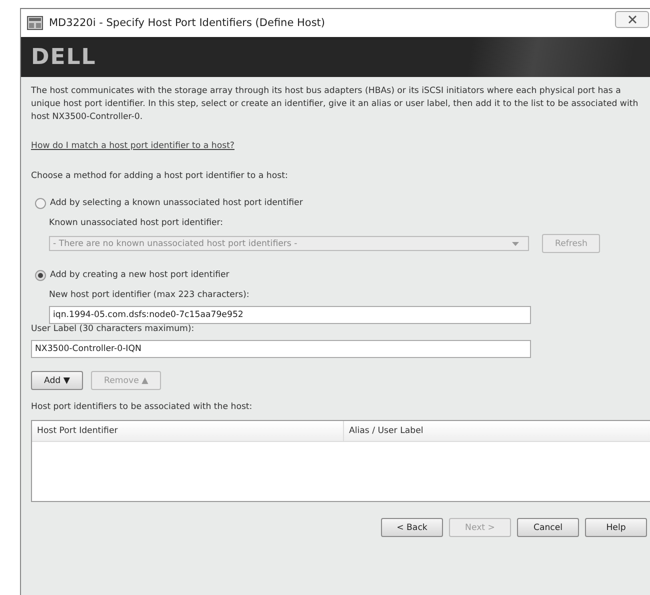 This screenshot has width=650, height=595. I want to click on caret-icon, so click(515, 244).